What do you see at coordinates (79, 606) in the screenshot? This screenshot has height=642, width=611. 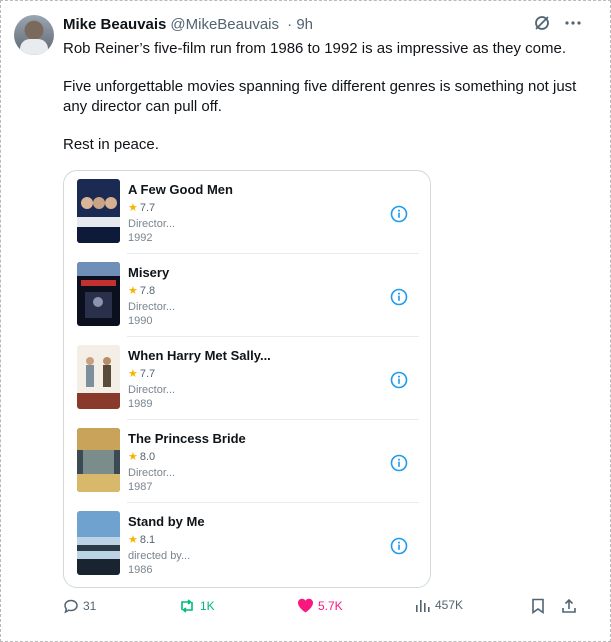 I see `reply-button: 31` at bounding box center [79, 606].